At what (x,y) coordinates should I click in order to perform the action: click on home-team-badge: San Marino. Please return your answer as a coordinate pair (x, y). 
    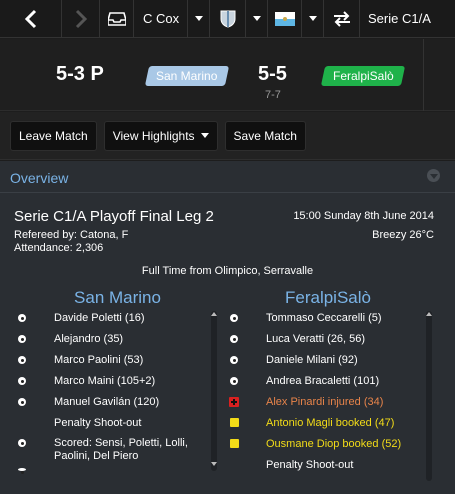
    Looking at the image, I should click on (187, 76).